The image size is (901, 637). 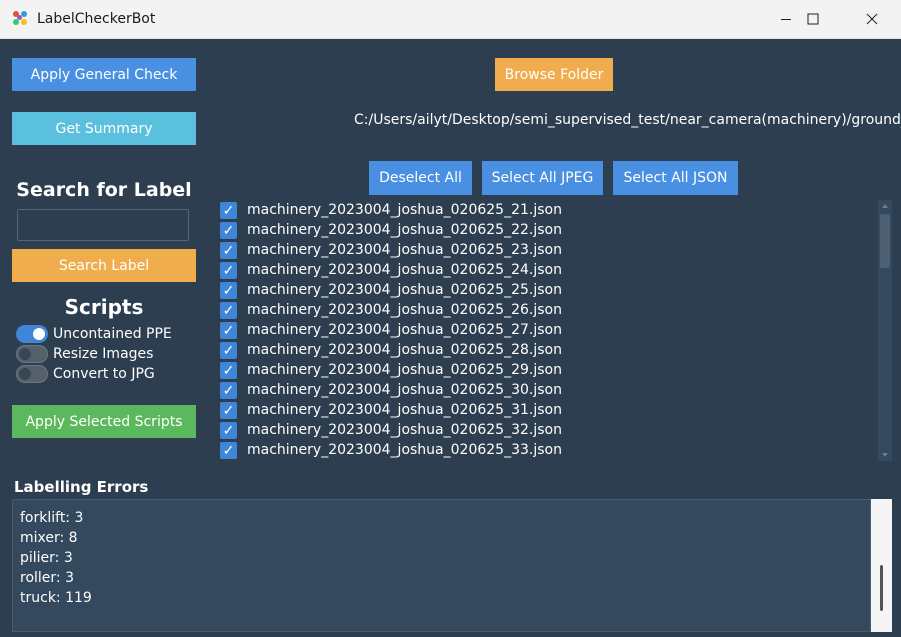 What do you see at coordinates (47, 578) in the screenshot?
I see `error-line: roller: 3` at bounding box center [47, 578].